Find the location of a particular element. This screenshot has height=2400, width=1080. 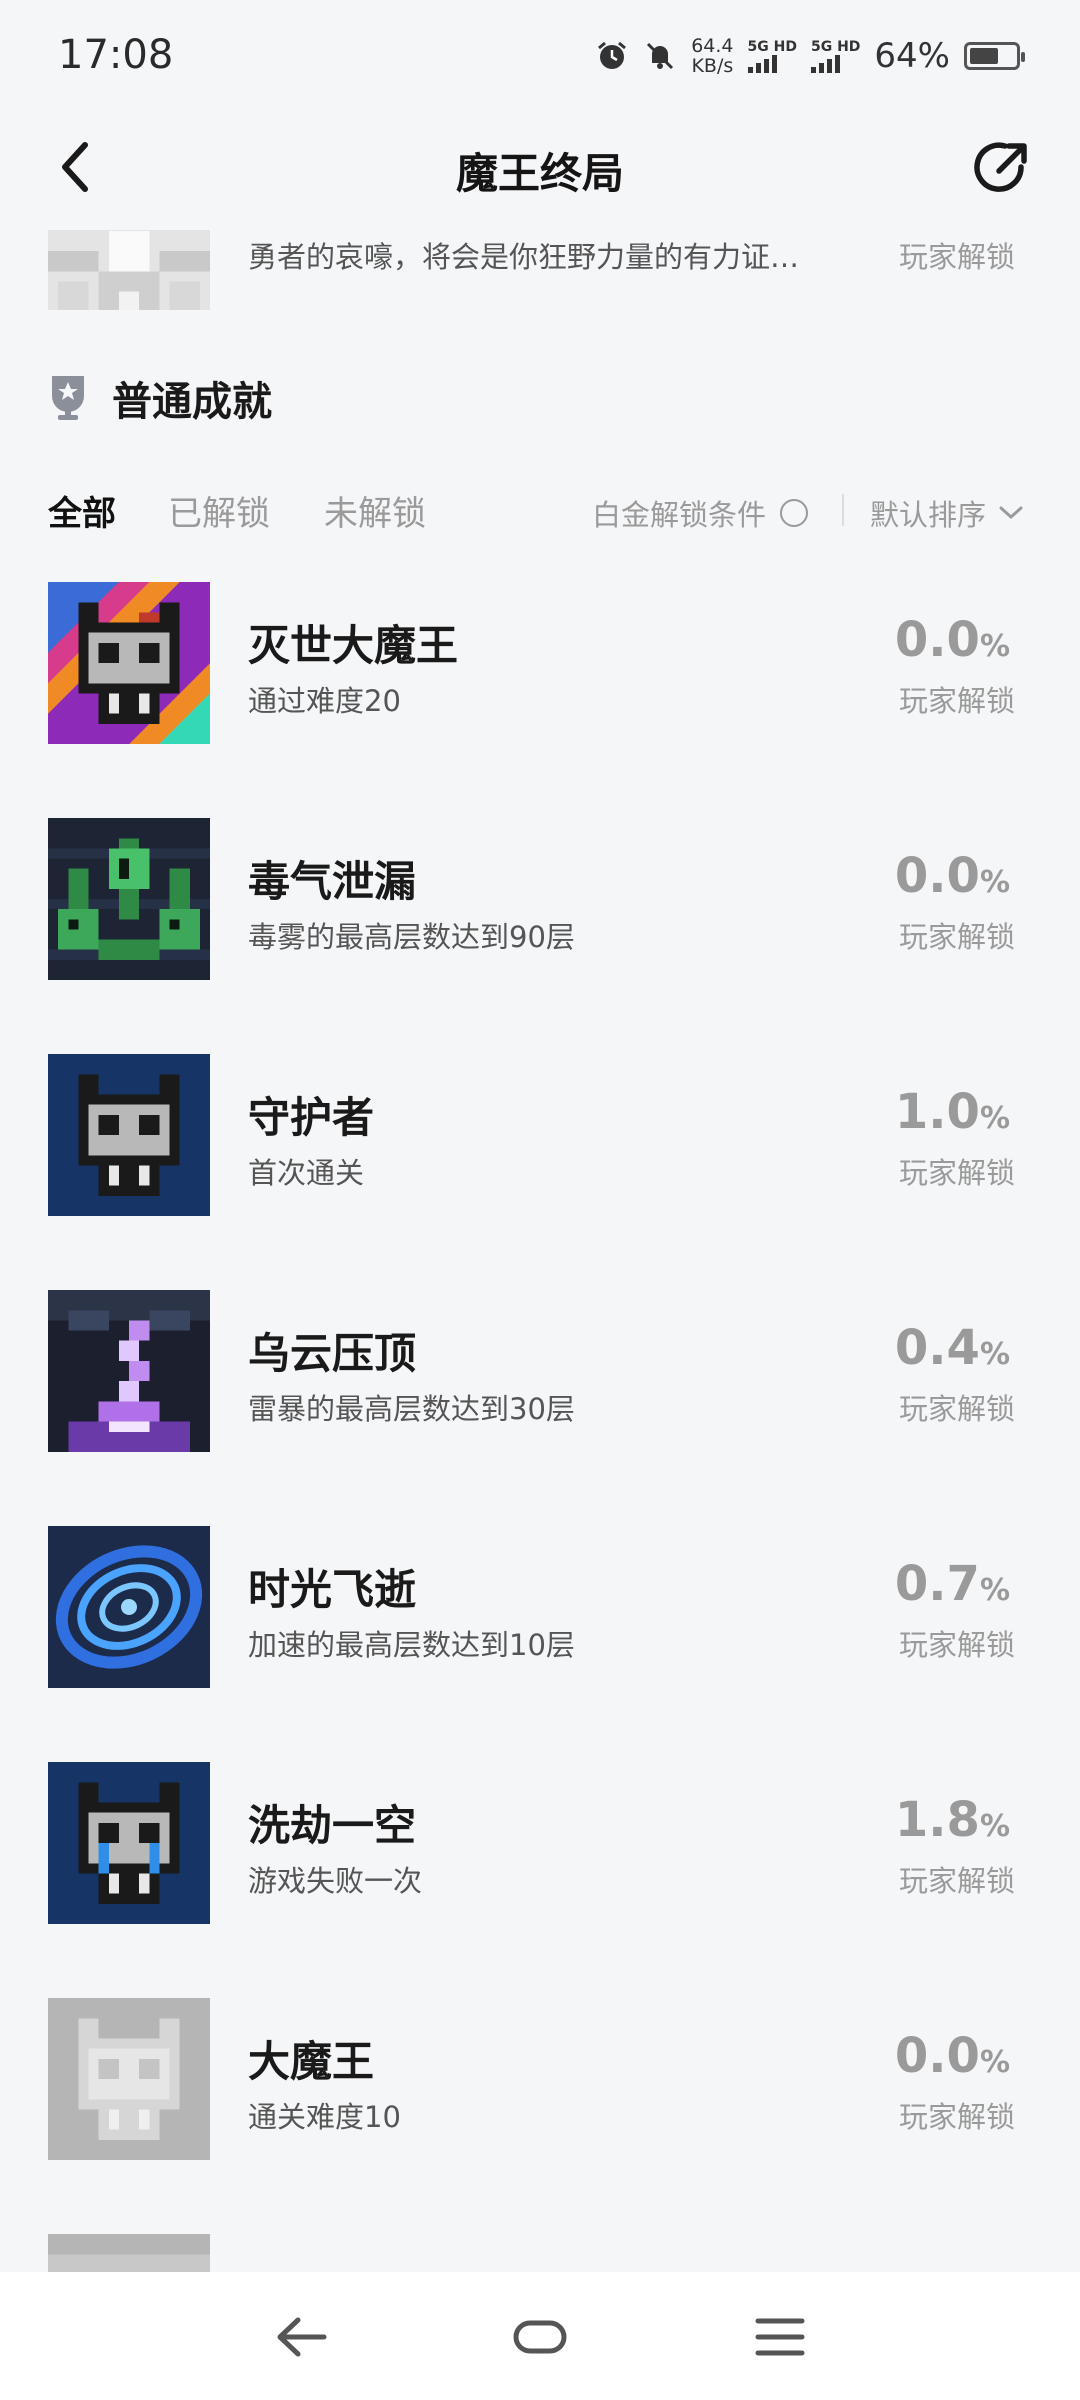

nav-home-button is located at coordinates (540, 2337).